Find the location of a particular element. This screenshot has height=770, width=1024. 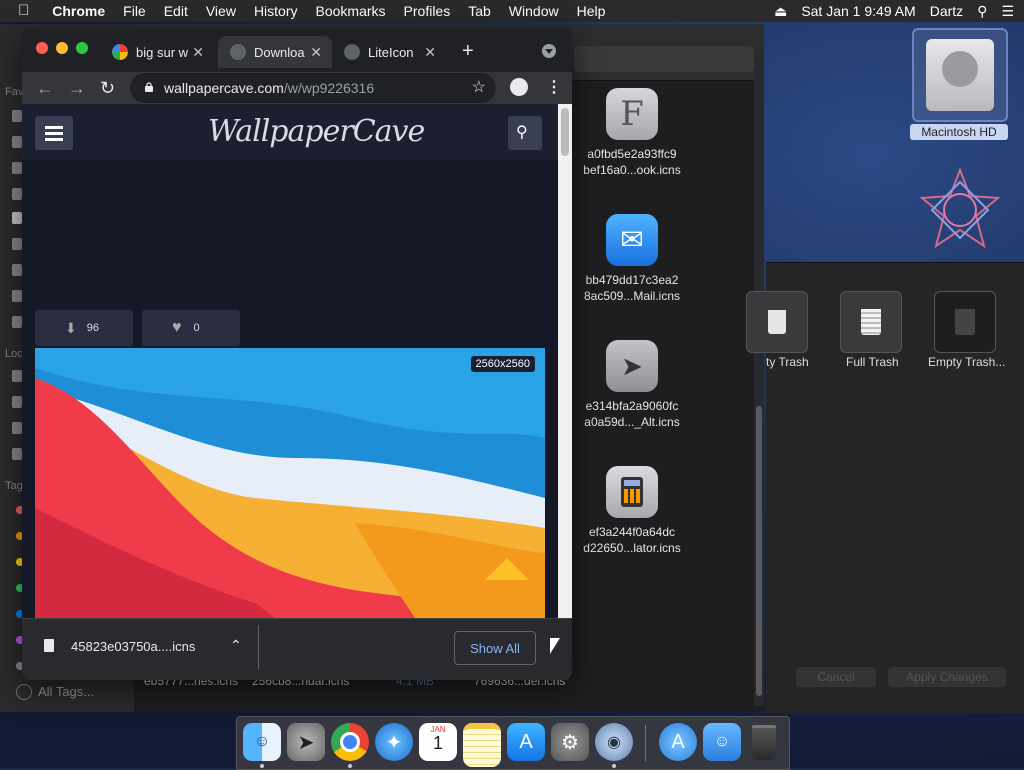

back-arrow-icon: ← is located at coordinates (45, 88).